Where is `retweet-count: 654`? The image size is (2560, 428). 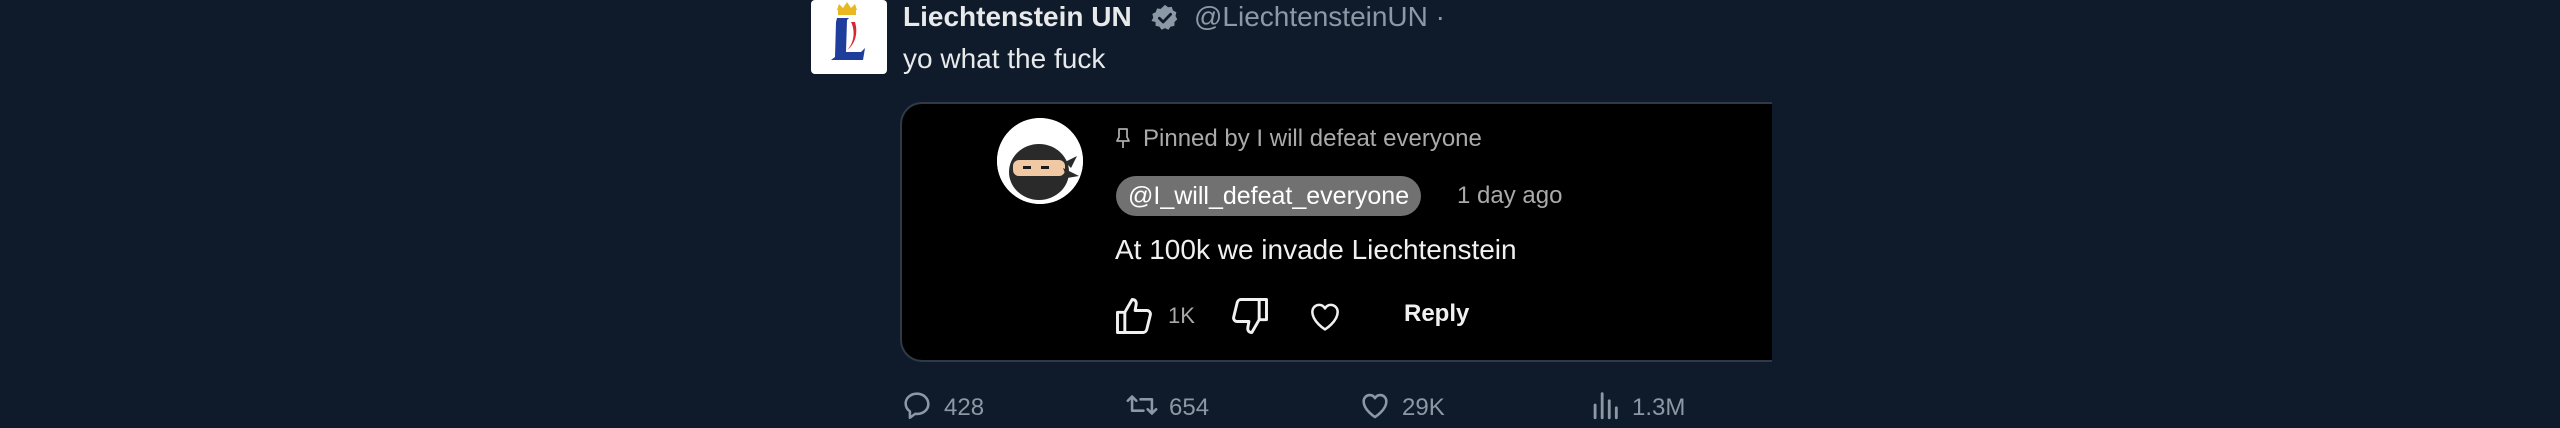 retweet-count: 654 is located at coordinates (1189, 407).